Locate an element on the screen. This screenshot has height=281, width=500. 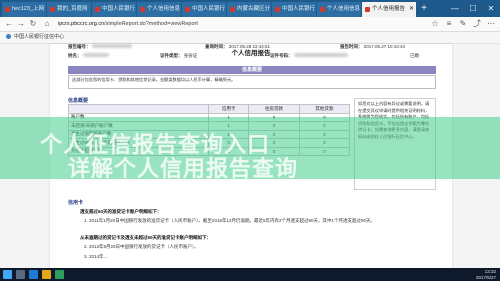
id-no-label: 证件号码： is located at coordinates (281, 55).